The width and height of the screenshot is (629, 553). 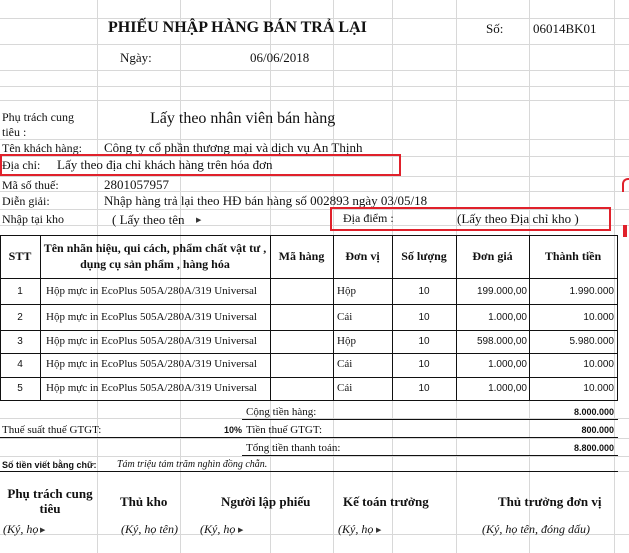 What do you see at coordinates (218, 529) in the screenshot?
I see `sig-sub-3: (Ký, họ` at bounding box center [218, 529].